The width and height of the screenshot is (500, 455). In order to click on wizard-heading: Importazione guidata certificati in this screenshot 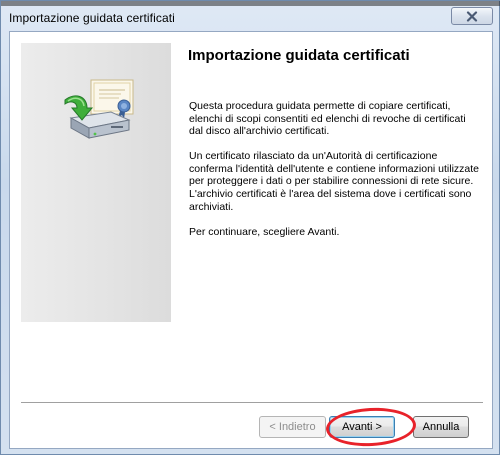, I will do `click(299, 55)`.